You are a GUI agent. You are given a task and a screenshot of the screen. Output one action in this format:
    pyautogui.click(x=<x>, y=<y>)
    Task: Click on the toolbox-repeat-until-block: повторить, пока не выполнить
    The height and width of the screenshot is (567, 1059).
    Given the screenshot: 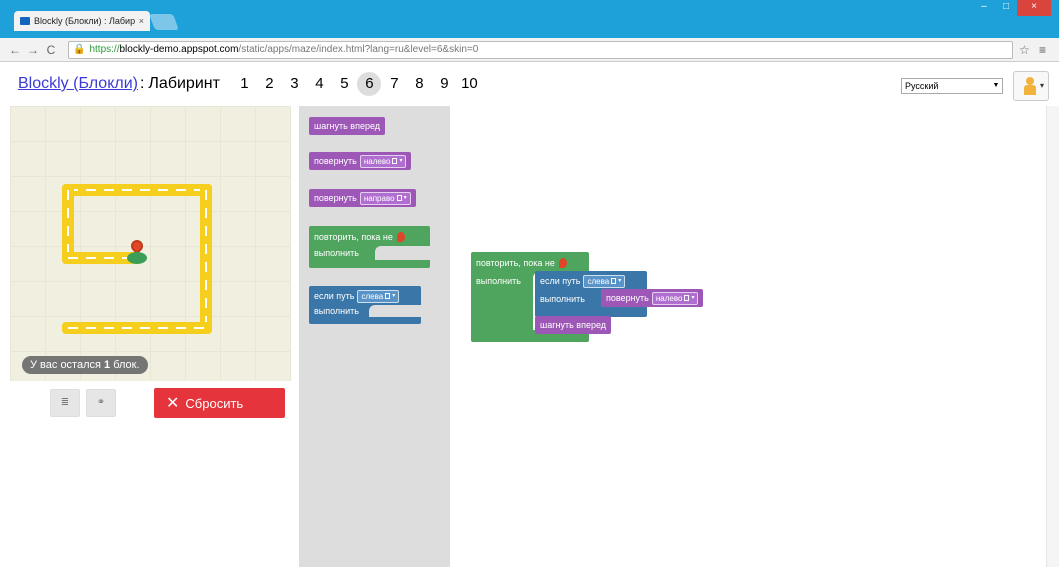 What is the action you would take?
    pyautogui.click(x=369, y=247)
    